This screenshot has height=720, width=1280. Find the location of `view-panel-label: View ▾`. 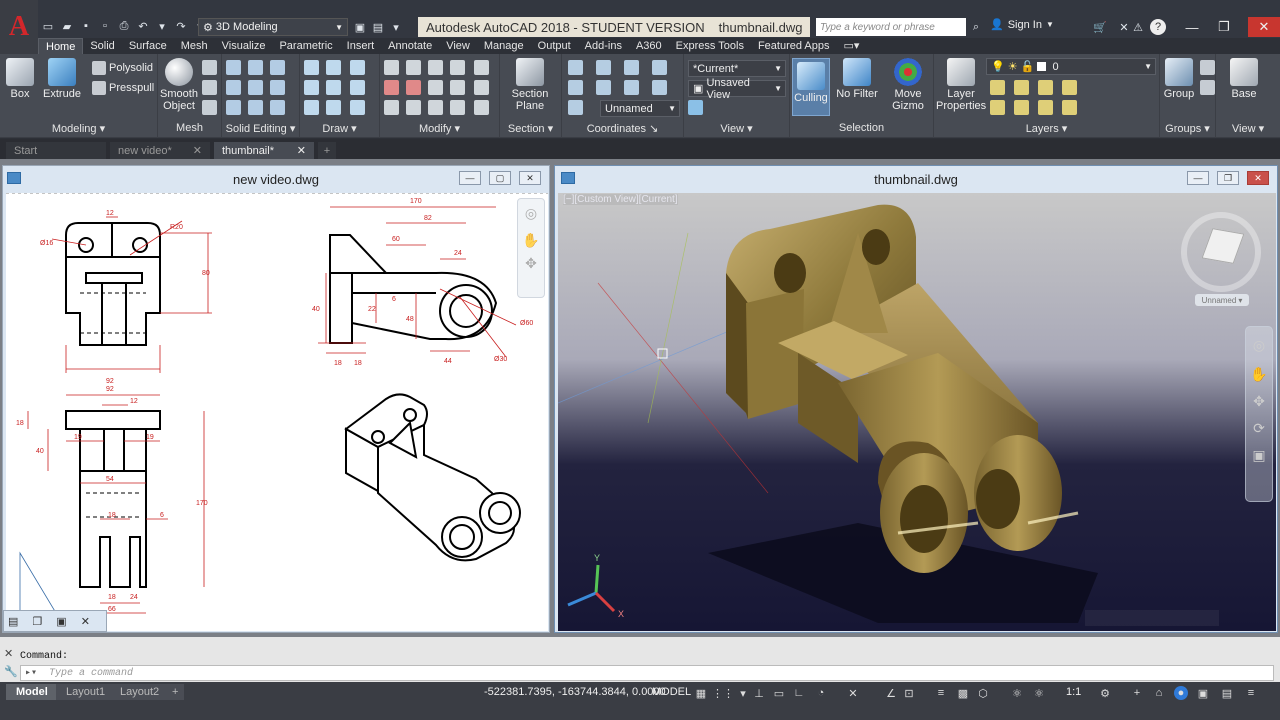

view-panel-label: View ▾ is located at coordinates (736, 129).